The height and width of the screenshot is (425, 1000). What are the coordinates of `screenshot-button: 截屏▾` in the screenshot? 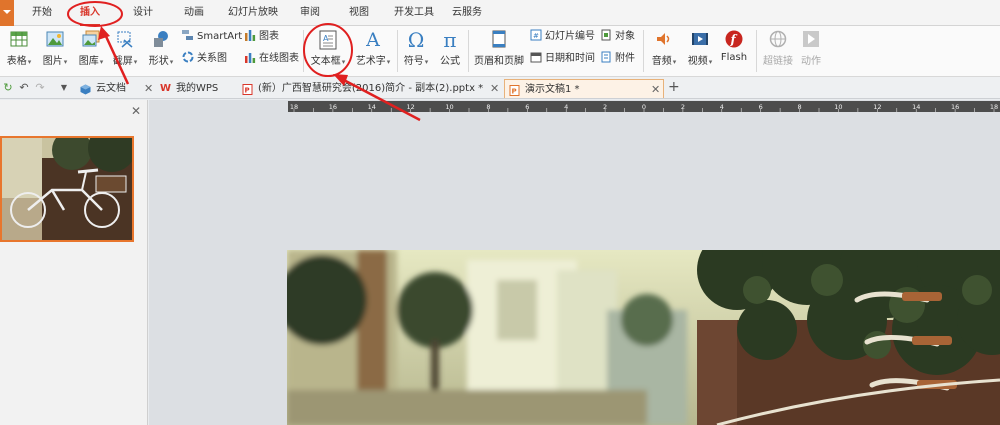 It's located at (125, 47).